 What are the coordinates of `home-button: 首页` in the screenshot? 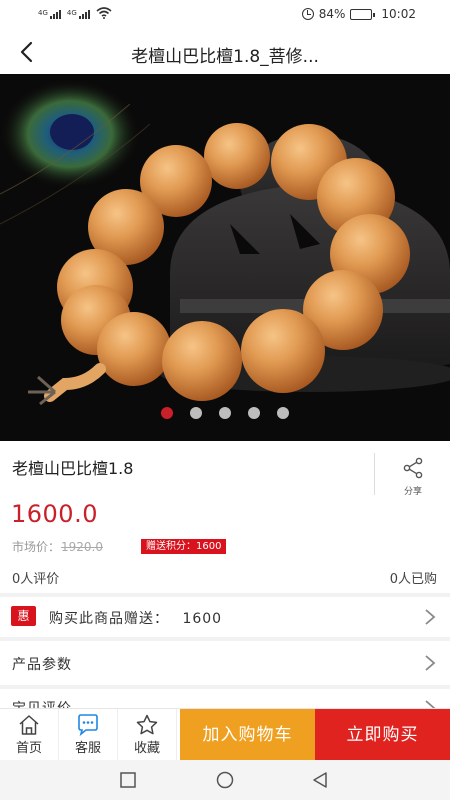 It's located at (29, 735).